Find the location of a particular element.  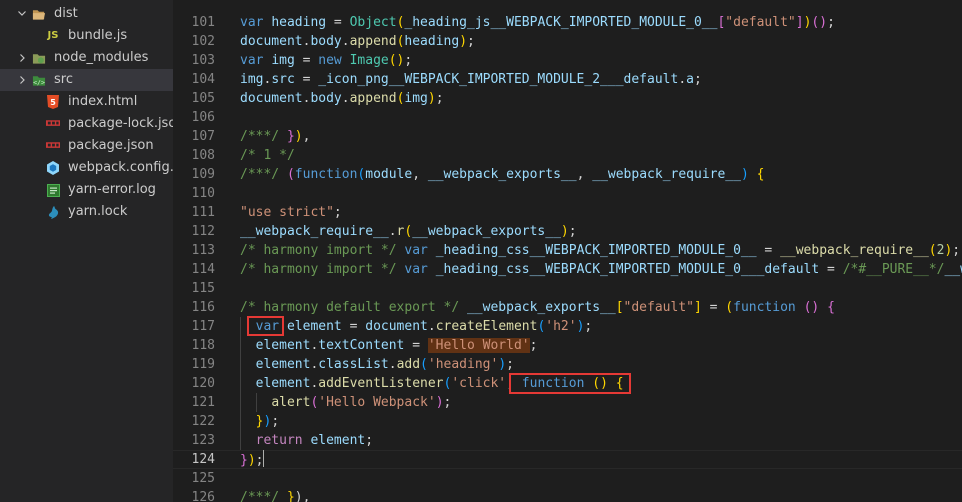

explorer-item-package-lock-json: package-lock.json is located at coordinates (86, 124).